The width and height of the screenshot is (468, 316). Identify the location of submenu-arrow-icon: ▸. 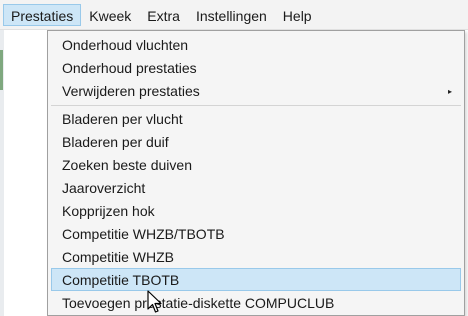
(449, 91).